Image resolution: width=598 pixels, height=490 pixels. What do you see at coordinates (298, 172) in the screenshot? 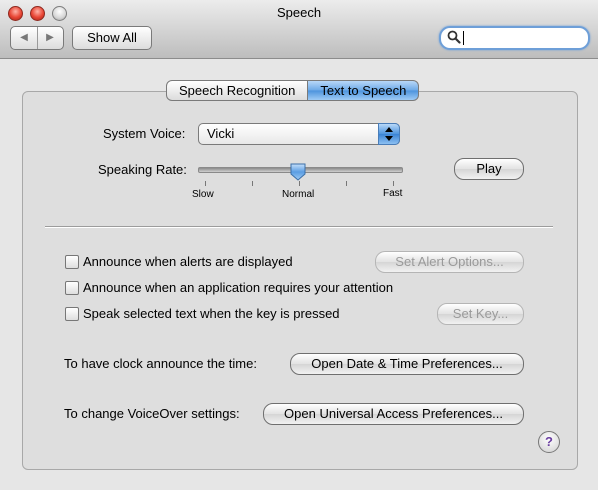
I see `slider-thumb-icon` at bounding box center [298, 172].